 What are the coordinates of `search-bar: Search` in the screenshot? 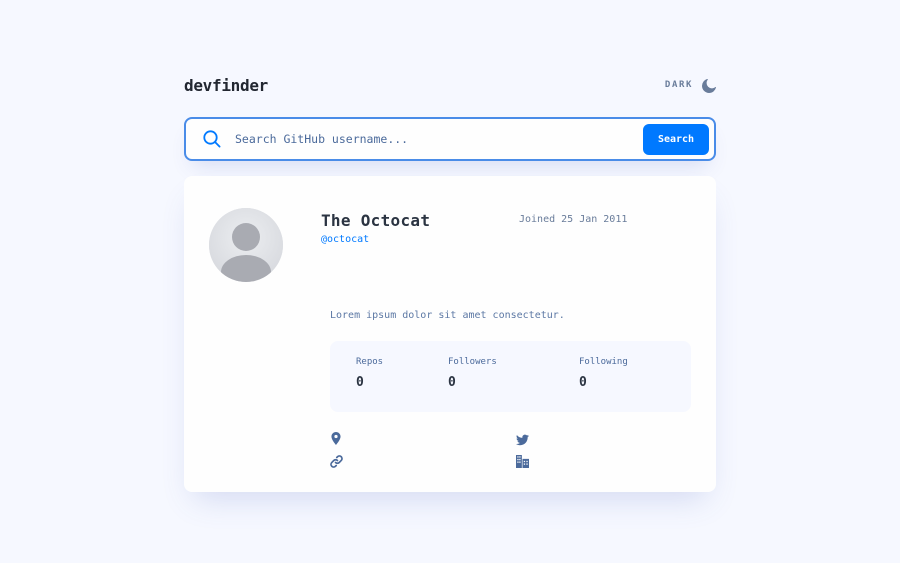 It's located at (450, 139).